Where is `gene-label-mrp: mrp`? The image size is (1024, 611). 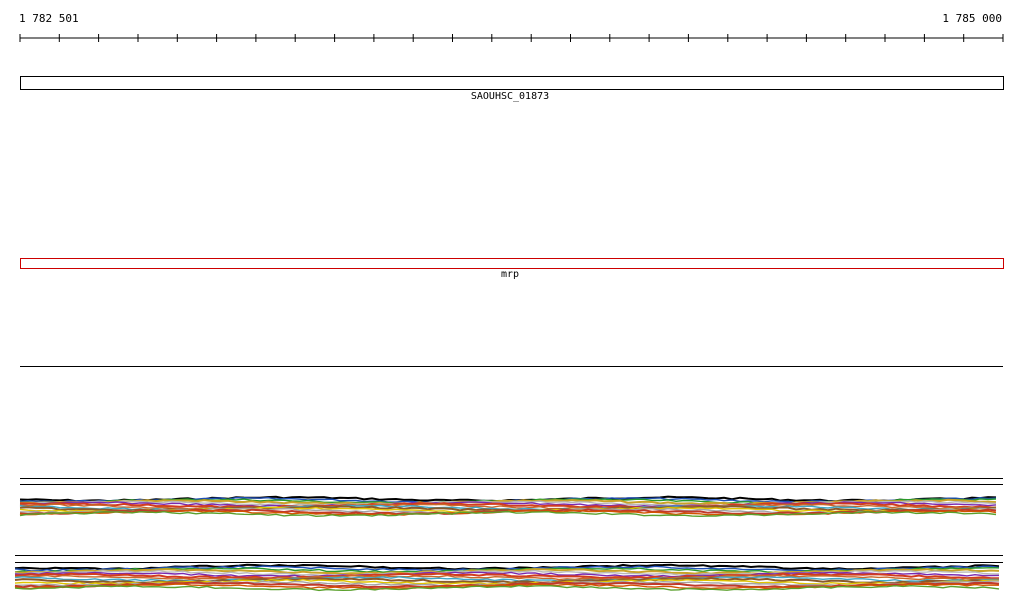 gene-label-mrp: mrp is located at coordinates (510, 274).